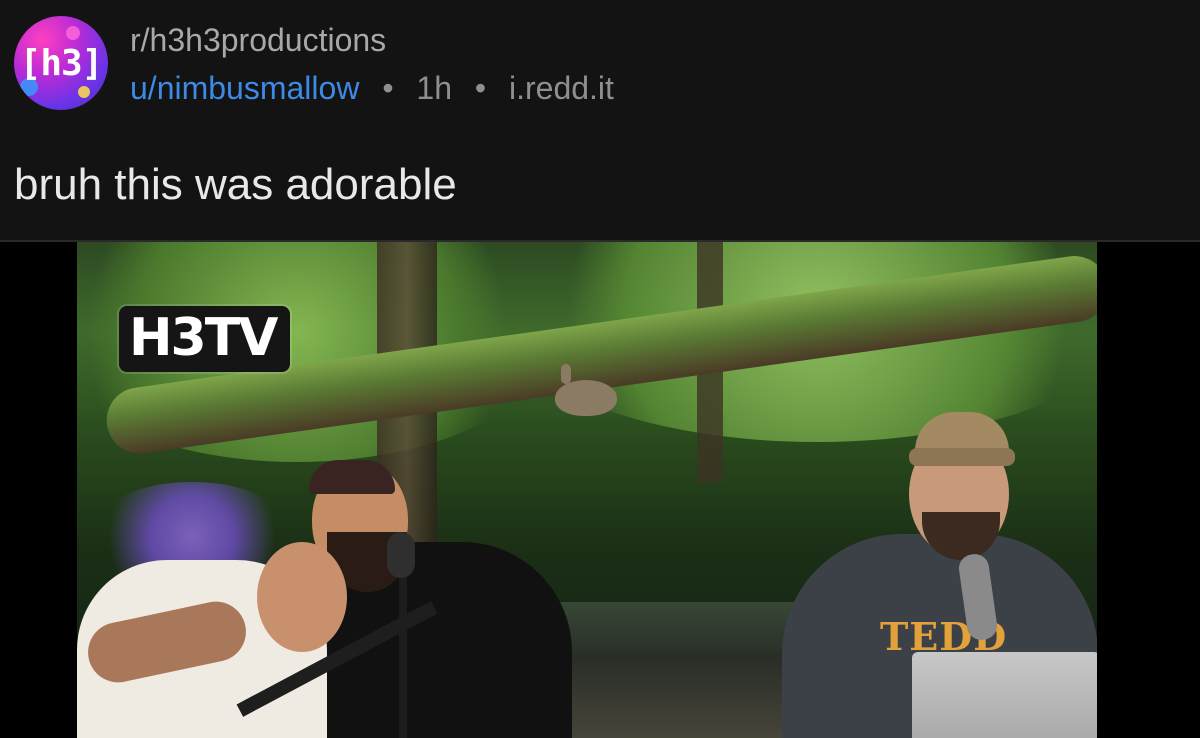 This screenshot has width=1200, height=738. What do you see at coordinates (372, 88) in the screenshot?
I see `post-meta: u/nimbusmallow • 1h • i.redd.it` at bounding box center [372, 88].